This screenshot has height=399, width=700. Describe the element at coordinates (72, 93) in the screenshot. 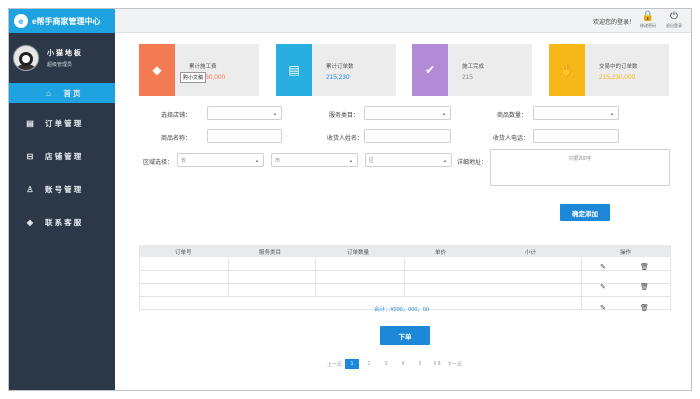

I see `sidebar-item-label: 首 页` at that location.